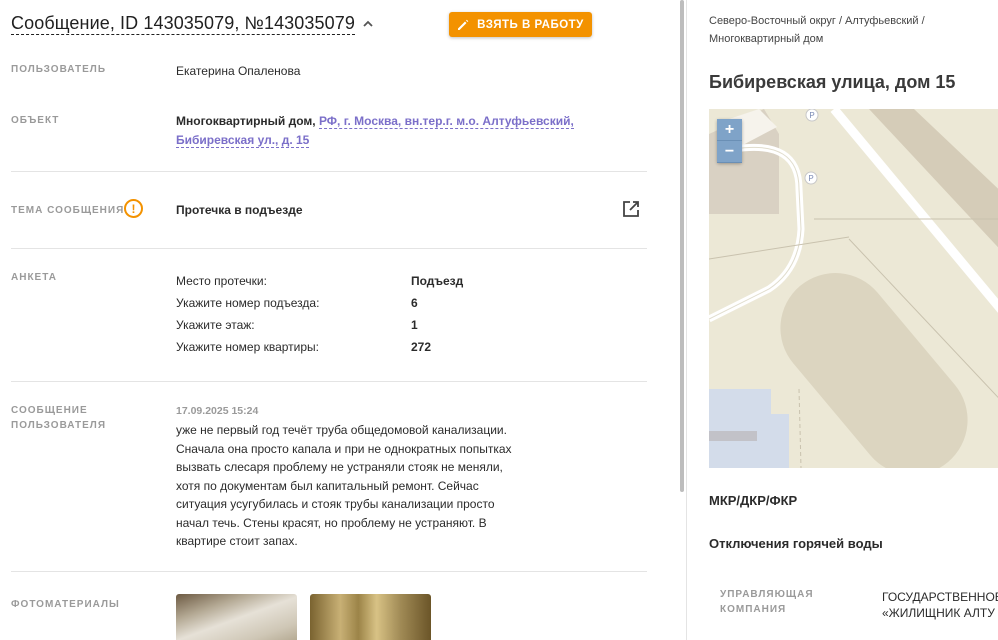  I want to click on anketa-label: АНКЕТА, so click(34, 277).